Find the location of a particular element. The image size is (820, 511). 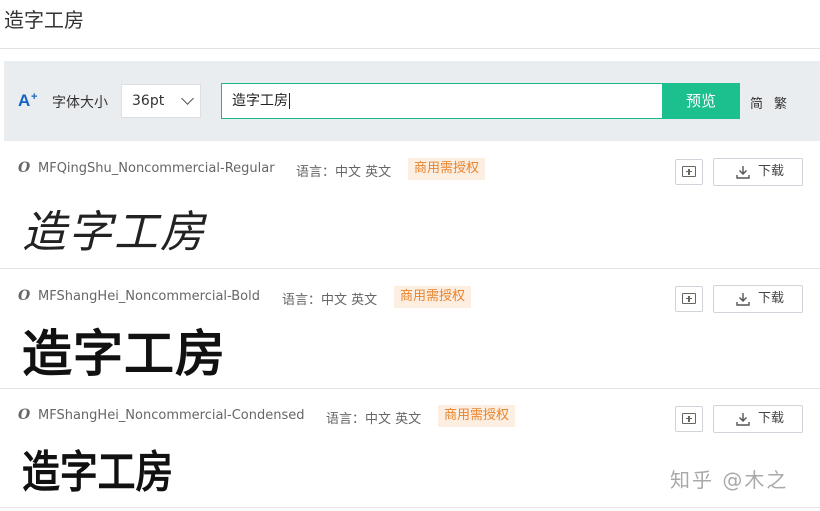

title-divider is located at coordinates (410, 48).